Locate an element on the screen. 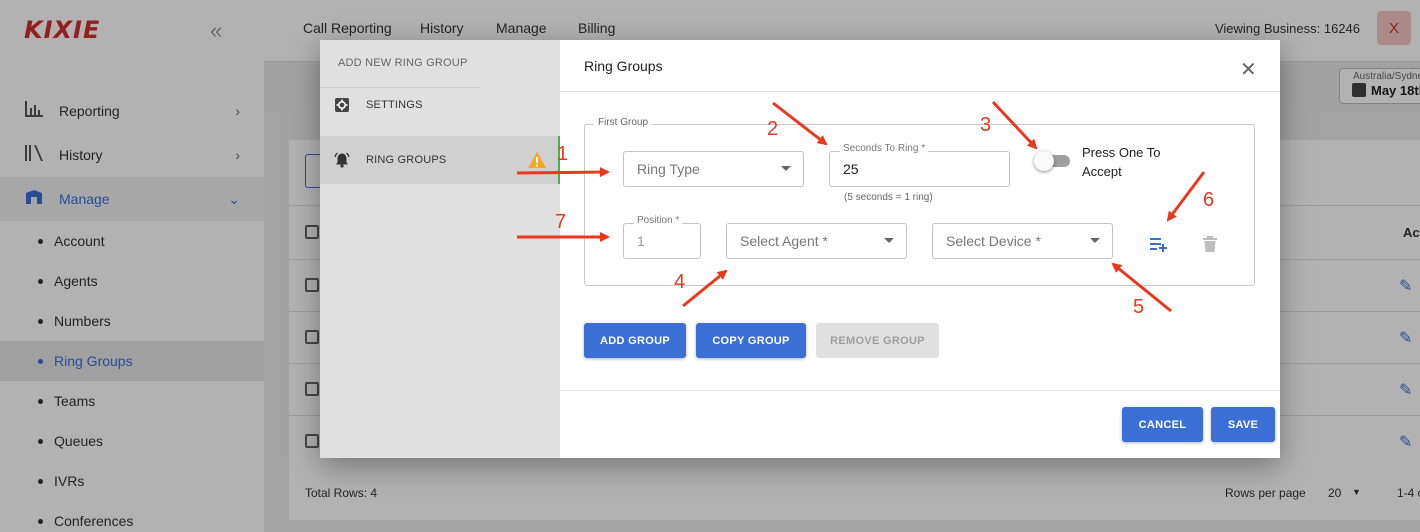 The height and width of the screenshot is (532, 1420). position-label: Position * is located at coordinates (658, 220).